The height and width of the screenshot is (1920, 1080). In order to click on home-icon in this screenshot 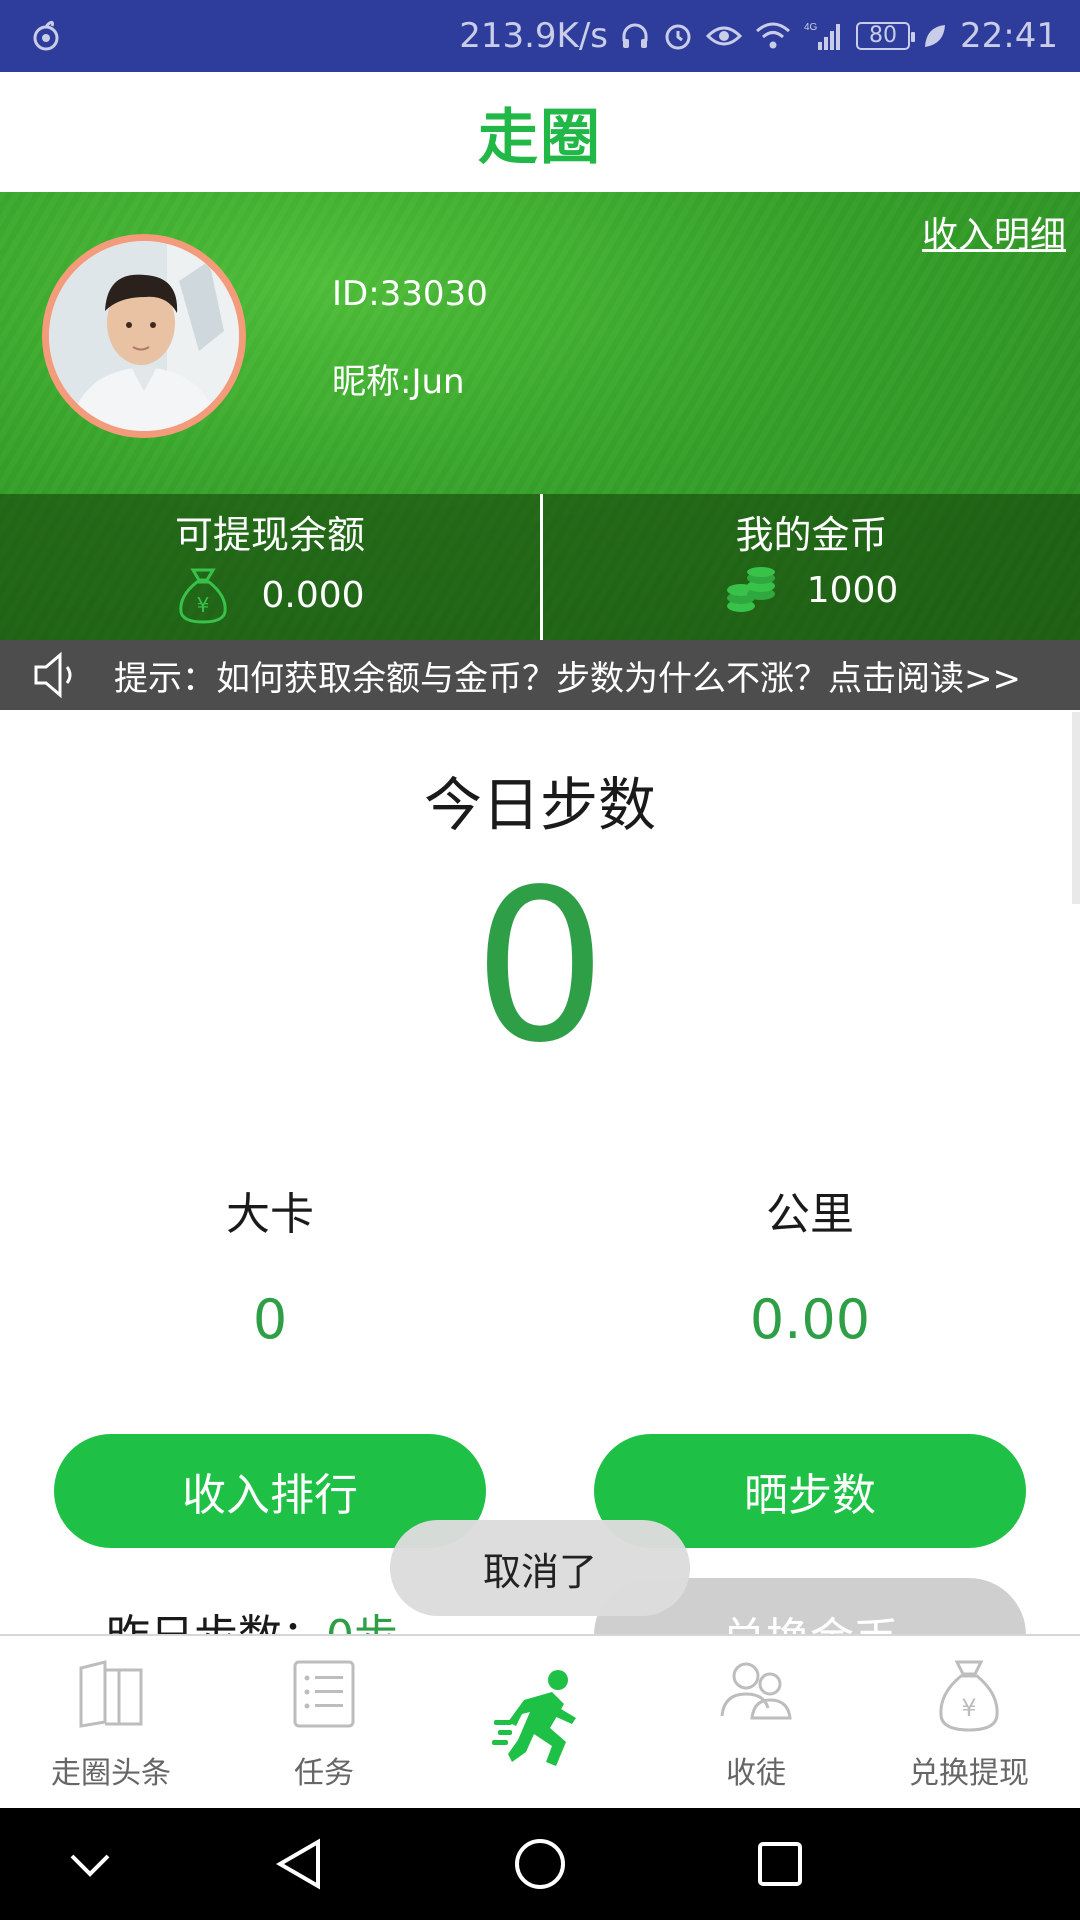, I will do `click(540, 1864)`.